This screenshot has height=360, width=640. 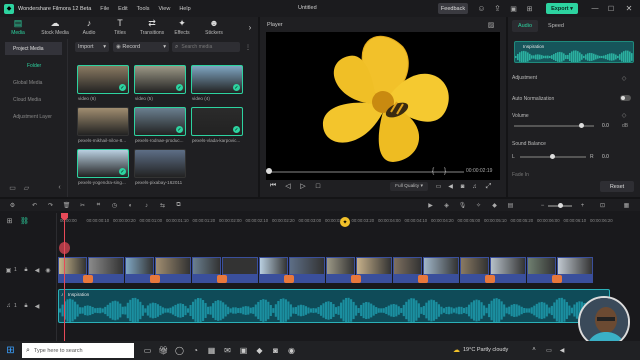 What do you see at coordinates (50, 205) in the screenshot?
I see `redo-icon: ↷` at bounding box center [50, 205].